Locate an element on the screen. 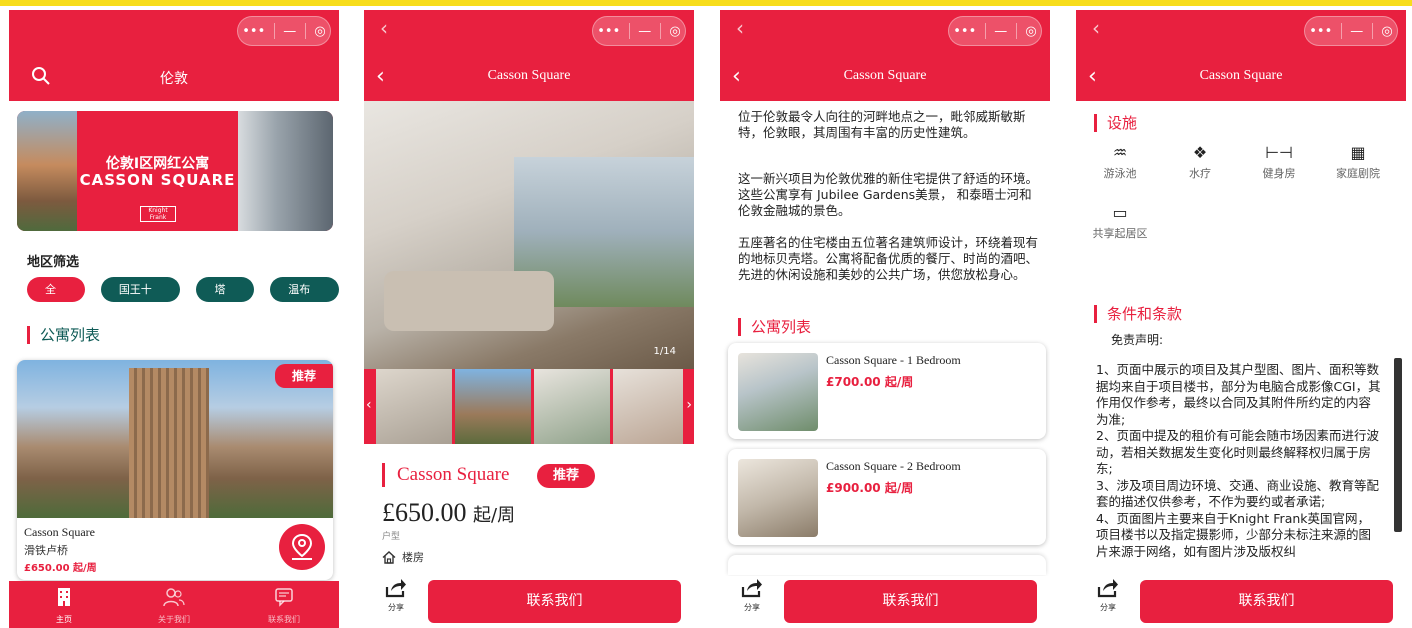 The image size is (1412, 628). unit-price: £700.00 起/周 is located at coordinates (870, 382).